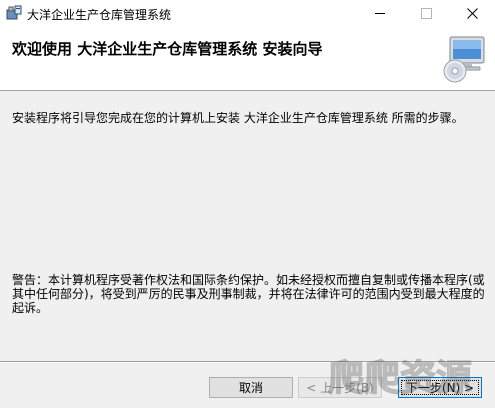  I want to click on minimize-button, so click(380, 13).